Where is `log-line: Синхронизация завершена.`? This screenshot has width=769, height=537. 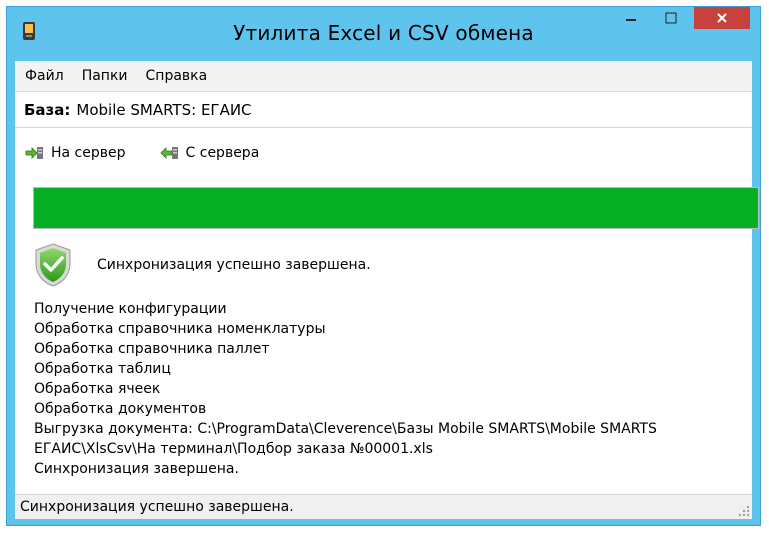 log-line: Синхронизация завершена. is located at coordinates (136, 469).